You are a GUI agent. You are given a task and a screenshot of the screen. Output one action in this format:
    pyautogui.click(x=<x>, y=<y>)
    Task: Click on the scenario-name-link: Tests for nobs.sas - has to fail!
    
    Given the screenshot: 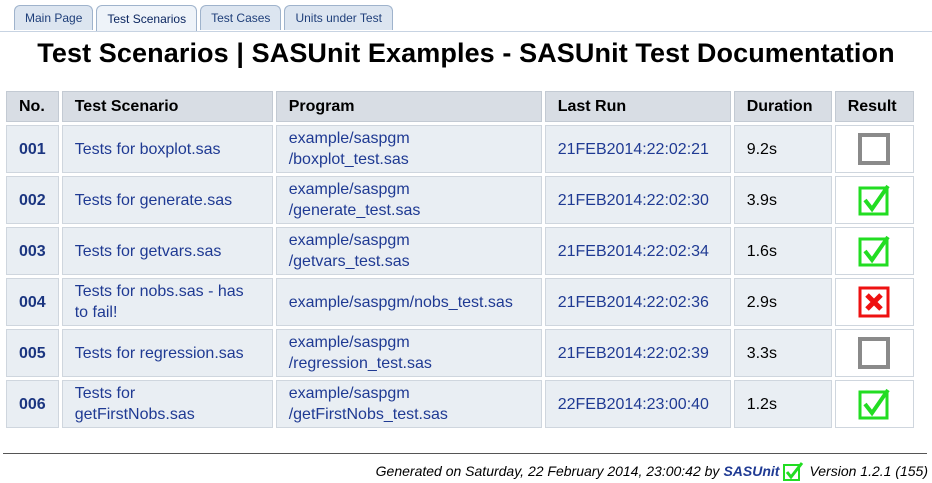 What is the action you would take?
    pyautogui.click(x=167, y=302)
    